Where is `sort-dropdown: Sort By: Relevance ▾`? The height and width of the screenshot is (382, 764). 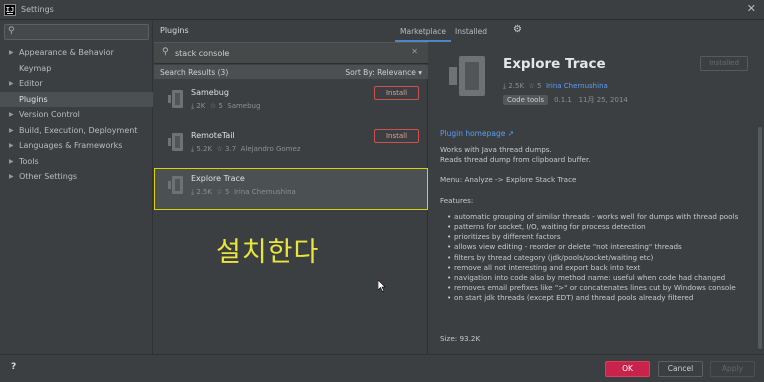
sort-dropdown: Sort By: Relevance ▾ is located at coordinates (383, 72).